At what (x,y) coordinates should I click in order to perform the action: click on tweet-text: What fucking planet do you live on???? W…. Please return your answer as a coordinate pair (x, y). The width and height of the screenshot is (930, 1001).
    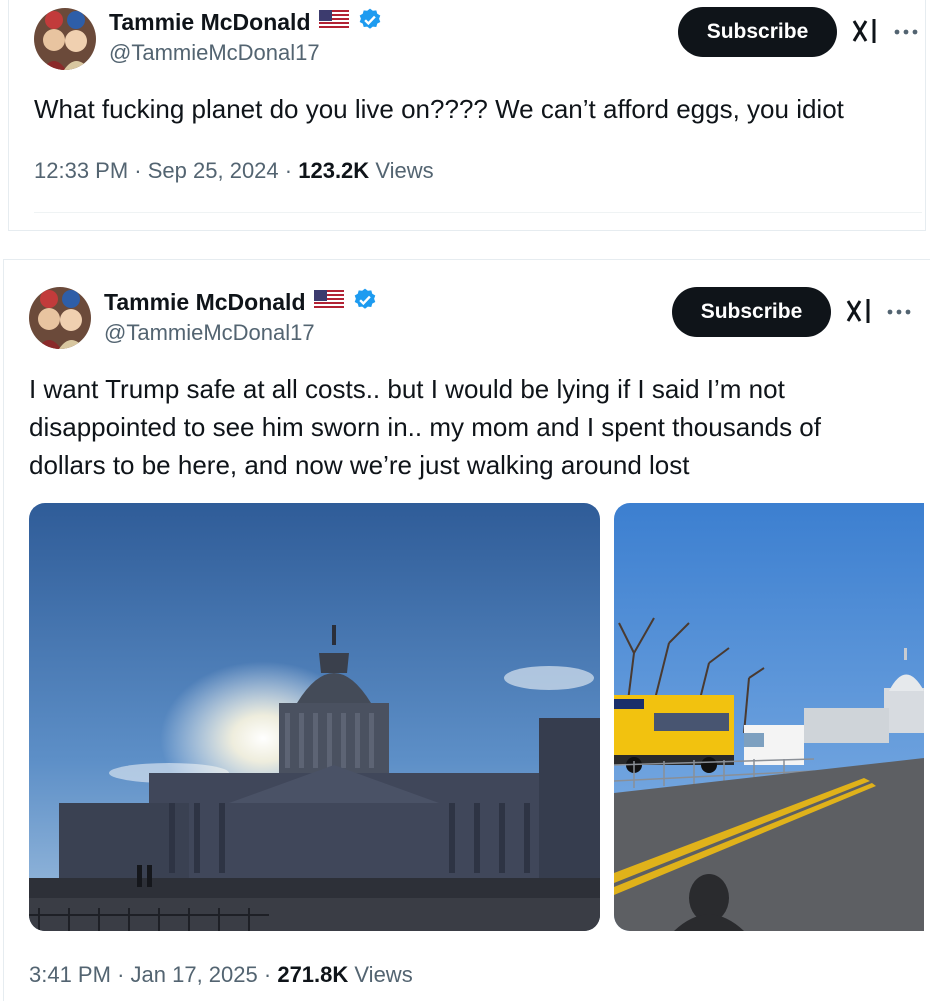
    Looking at the image, I should click on (439, 109).